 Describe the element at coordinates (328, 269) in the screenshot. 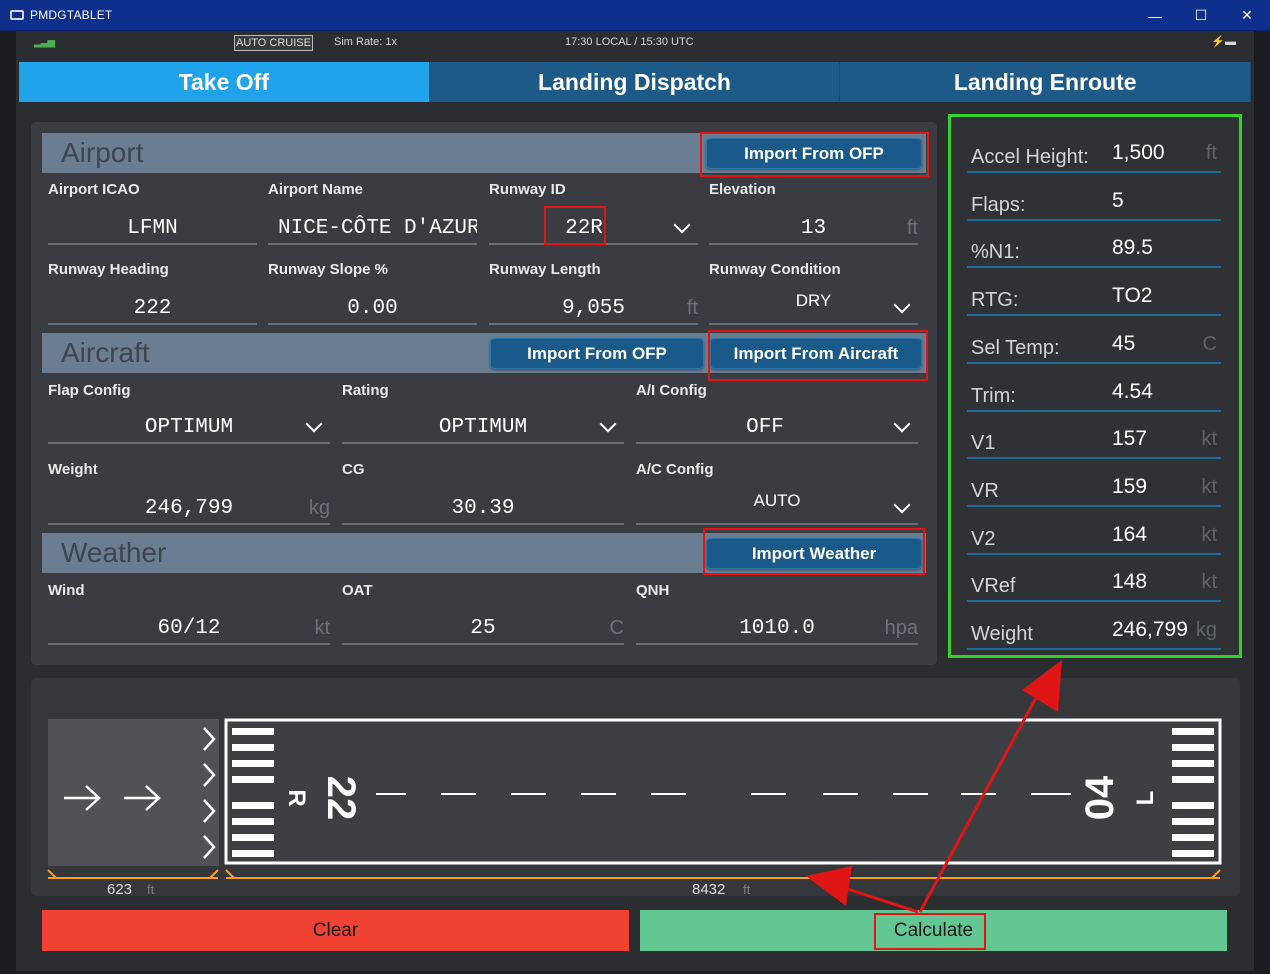

I see `runway-slope-label: Runway Slope %` at that location.